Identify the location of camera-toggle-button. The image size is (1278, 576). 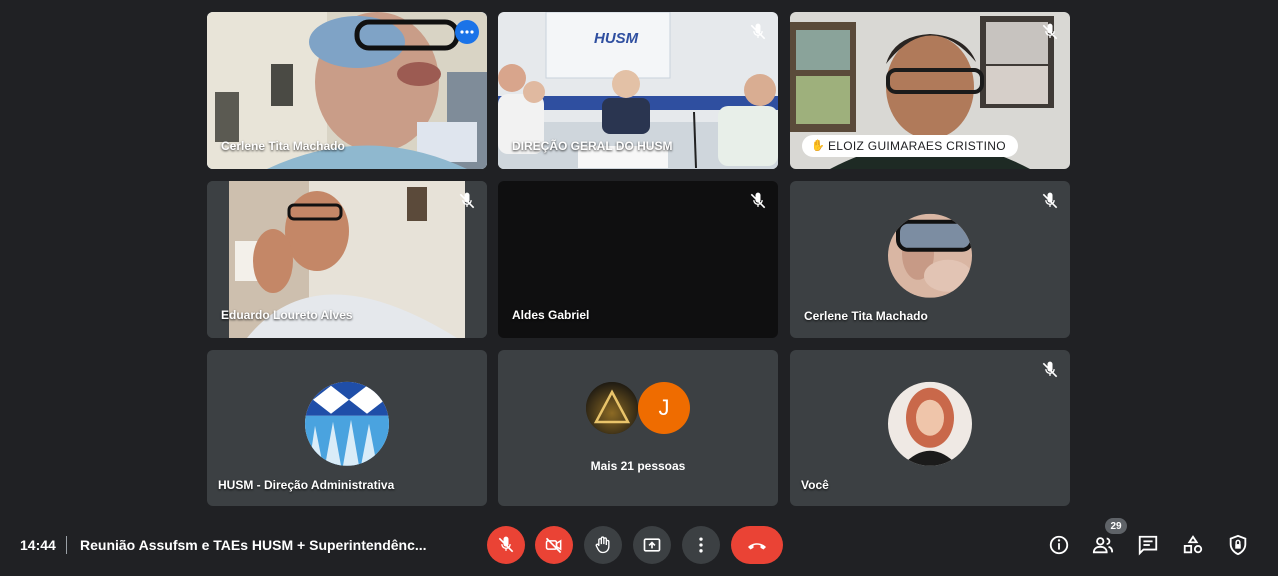
(554, 545).